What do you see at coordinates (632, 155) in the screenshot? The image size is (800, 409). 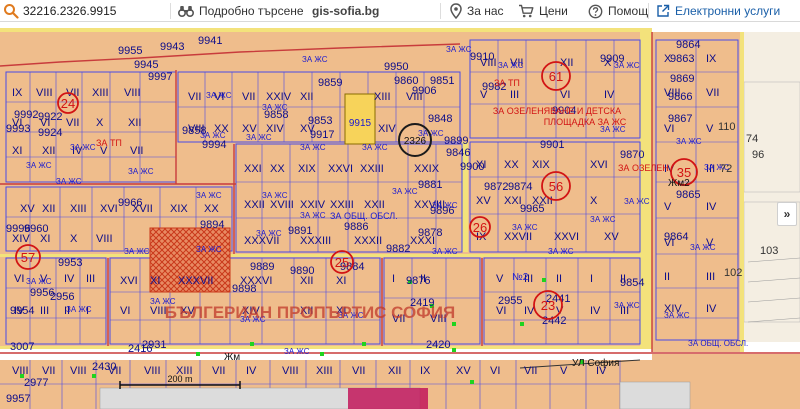 I see `parcel-number: 9870` at bounding box center [632, 155].